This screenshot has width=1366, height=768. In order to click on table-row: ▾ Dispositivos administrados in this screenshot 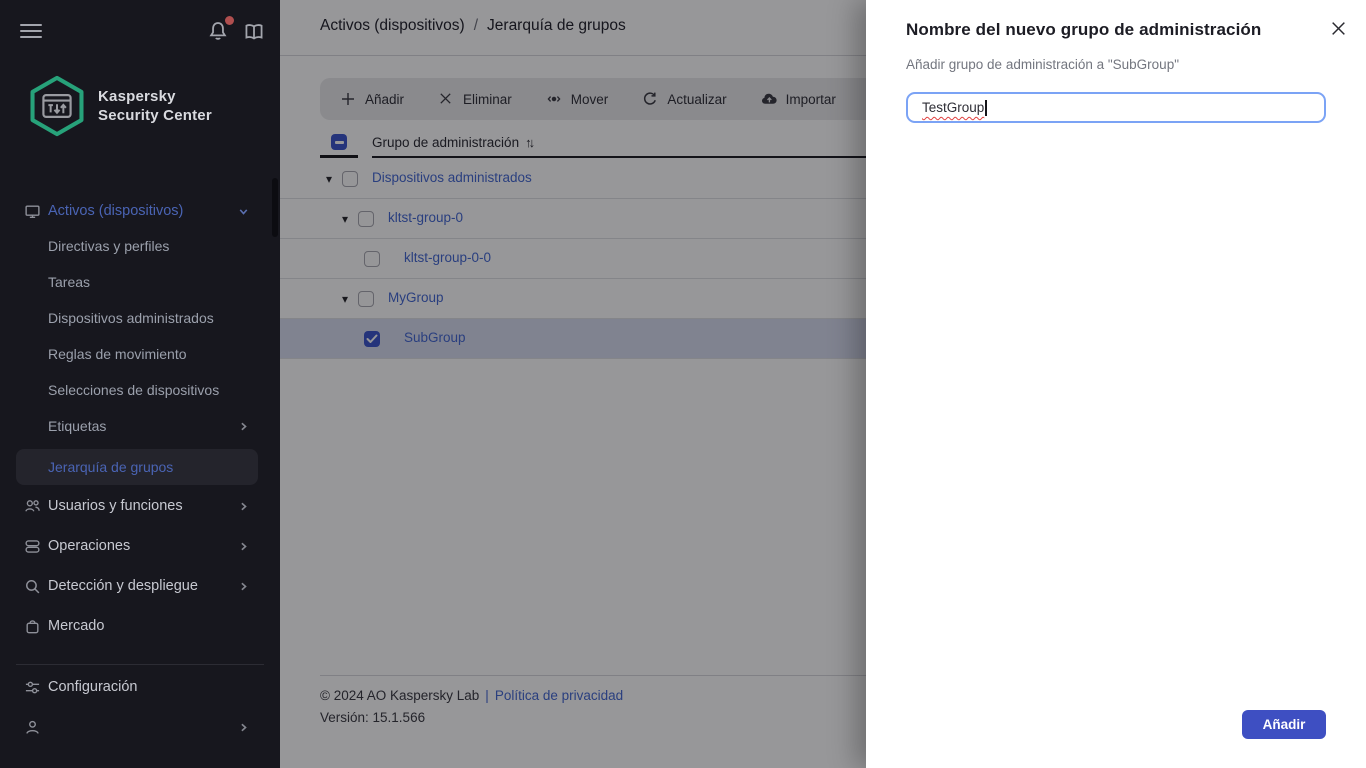, I will do `click(573, 179)`.